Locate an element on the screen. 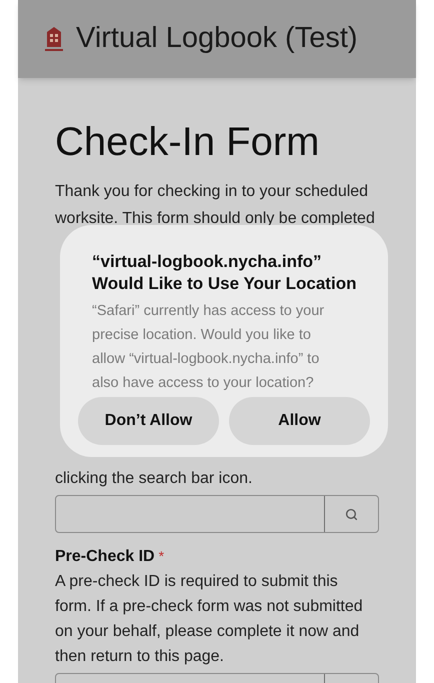 This screenshot has width=434, height=683. dialog-title: “virtual-logbook.nycha.info” is located at coordinates (207, 262).